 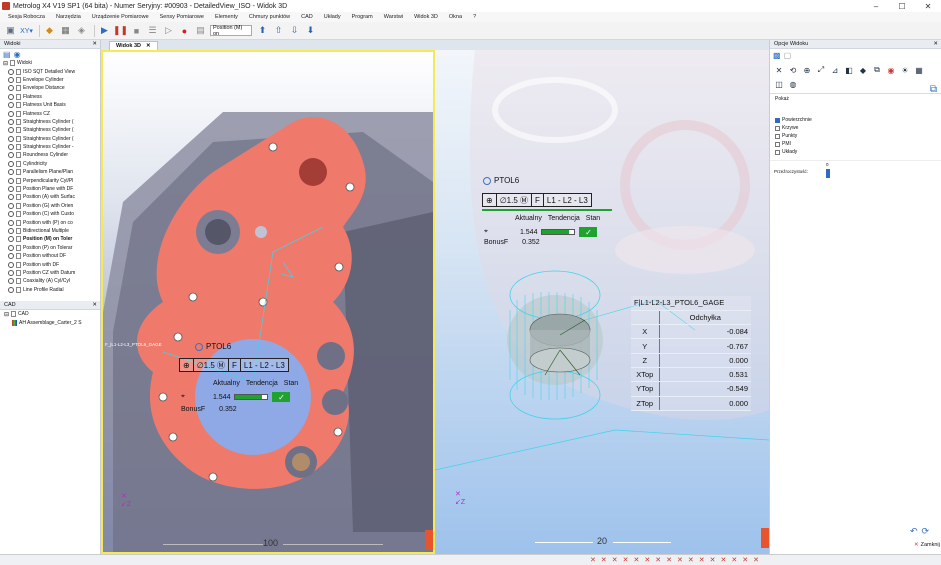 What do you see at coordinates (50, 264) in the screenshot?
I see `tree-item: Position with DF` at bounding box center [50, 264].